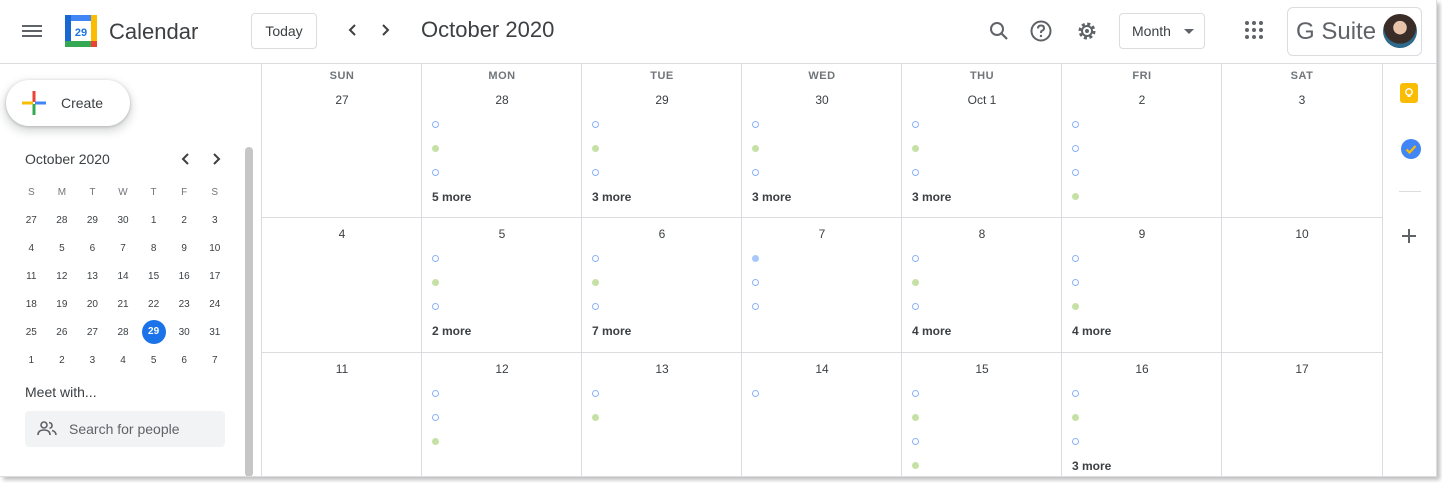 The width and height of the screenshot is (1442, 483). I want to click on day-number: 13, so click(662, 369).